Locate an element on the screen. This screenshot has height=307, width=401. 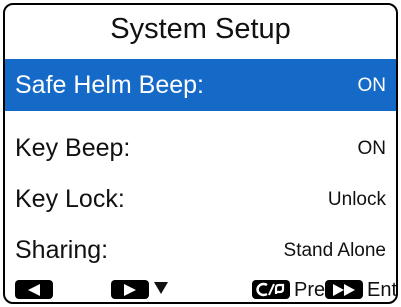
fast-forward-key-icon is located at coordinates (344, 289).